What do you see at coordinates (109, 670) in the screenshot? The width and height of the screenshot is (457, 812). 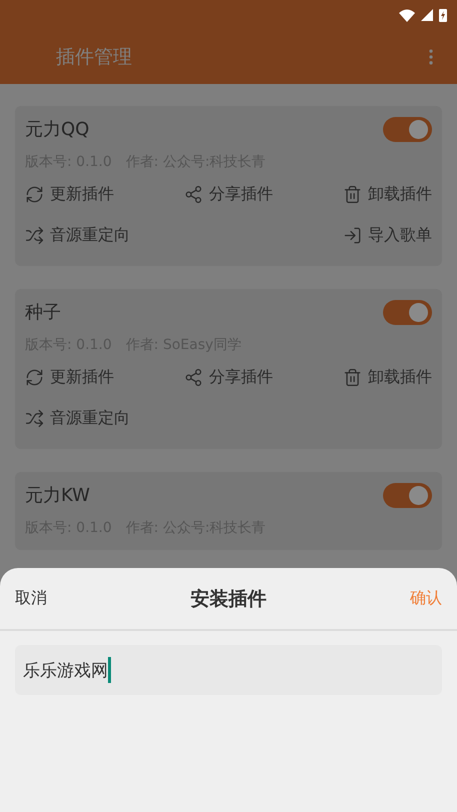 I see `text-cursor` at bounding box center [109, 670].